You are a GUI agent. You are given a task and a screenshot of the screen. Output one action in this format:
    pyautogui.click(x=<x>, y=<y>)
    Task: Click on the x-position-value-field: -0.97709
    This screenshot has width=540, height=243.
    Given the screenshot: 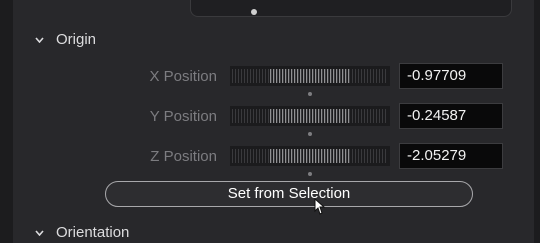 What is the action you would take?
    pyautogui.click(x=451, y=76)
    